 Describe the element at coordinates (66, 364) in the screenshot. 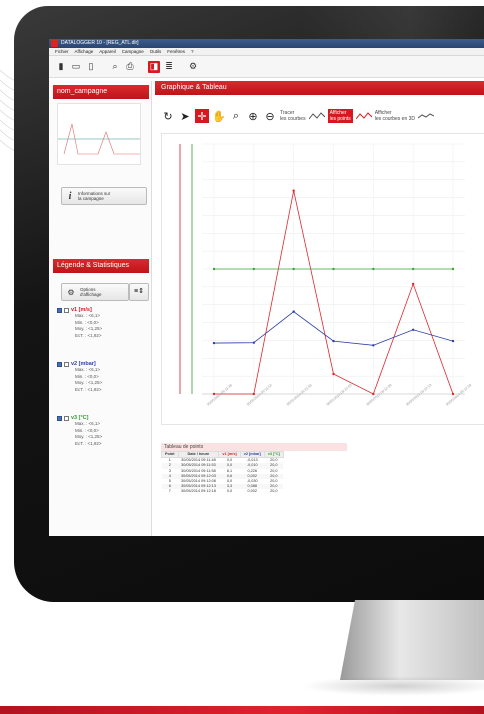

I see `channel-v2-expand-icon` at that location.